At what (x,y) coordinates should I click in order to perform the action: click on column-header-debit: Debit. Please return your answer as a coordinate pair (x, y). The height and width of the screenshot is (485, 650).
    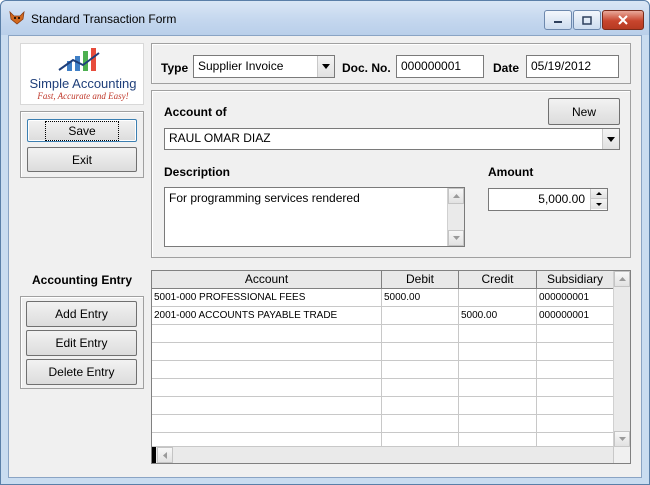
    Looking at the image, I should click on (420, 280).